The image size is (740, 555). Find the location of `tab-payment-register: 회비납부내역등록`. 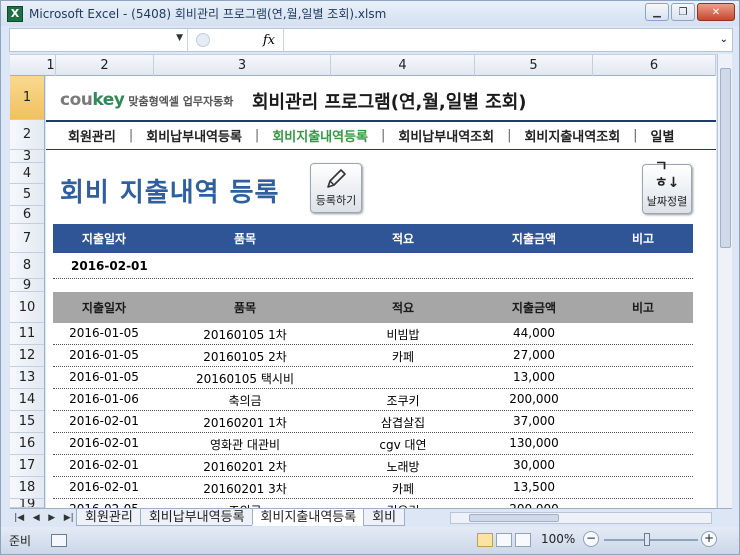

tab-payment-register: 회비납부내역등록 is located at coordinates (196, 517).